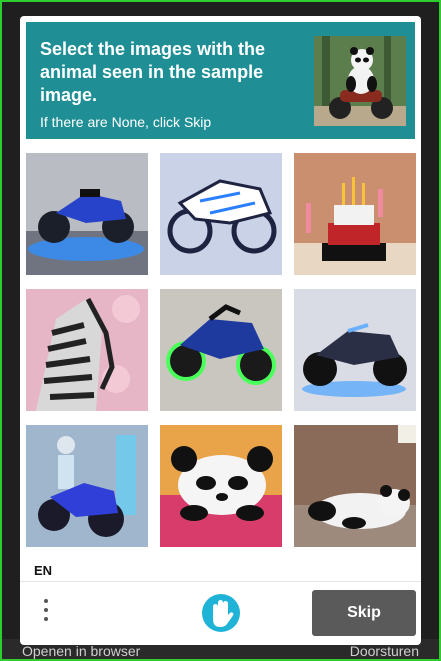 The image size is (441, 661). I want to click on challenge-subtitle: If there are None, click Skip, so click(126, 122).